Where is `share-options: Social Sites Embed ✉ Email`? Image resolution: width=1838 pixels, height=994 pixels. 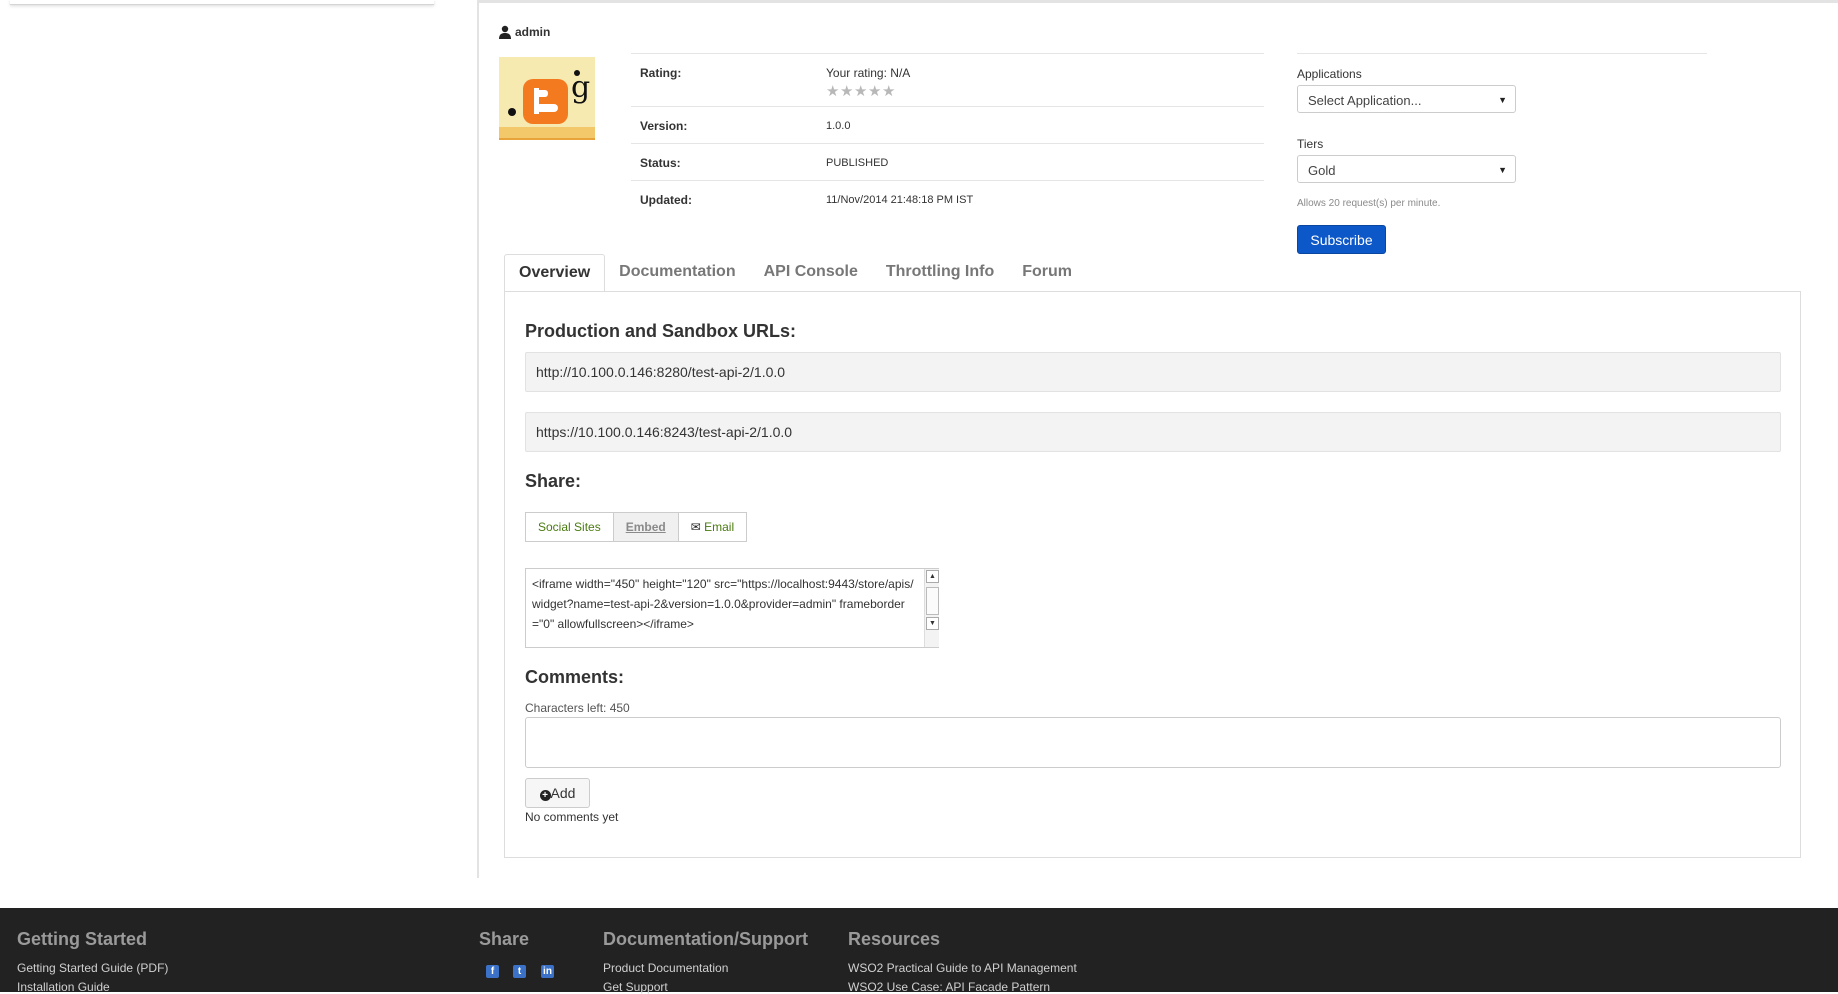 share-options: Social Sites Embed ✉ Email is located at coordinates (636, 527).